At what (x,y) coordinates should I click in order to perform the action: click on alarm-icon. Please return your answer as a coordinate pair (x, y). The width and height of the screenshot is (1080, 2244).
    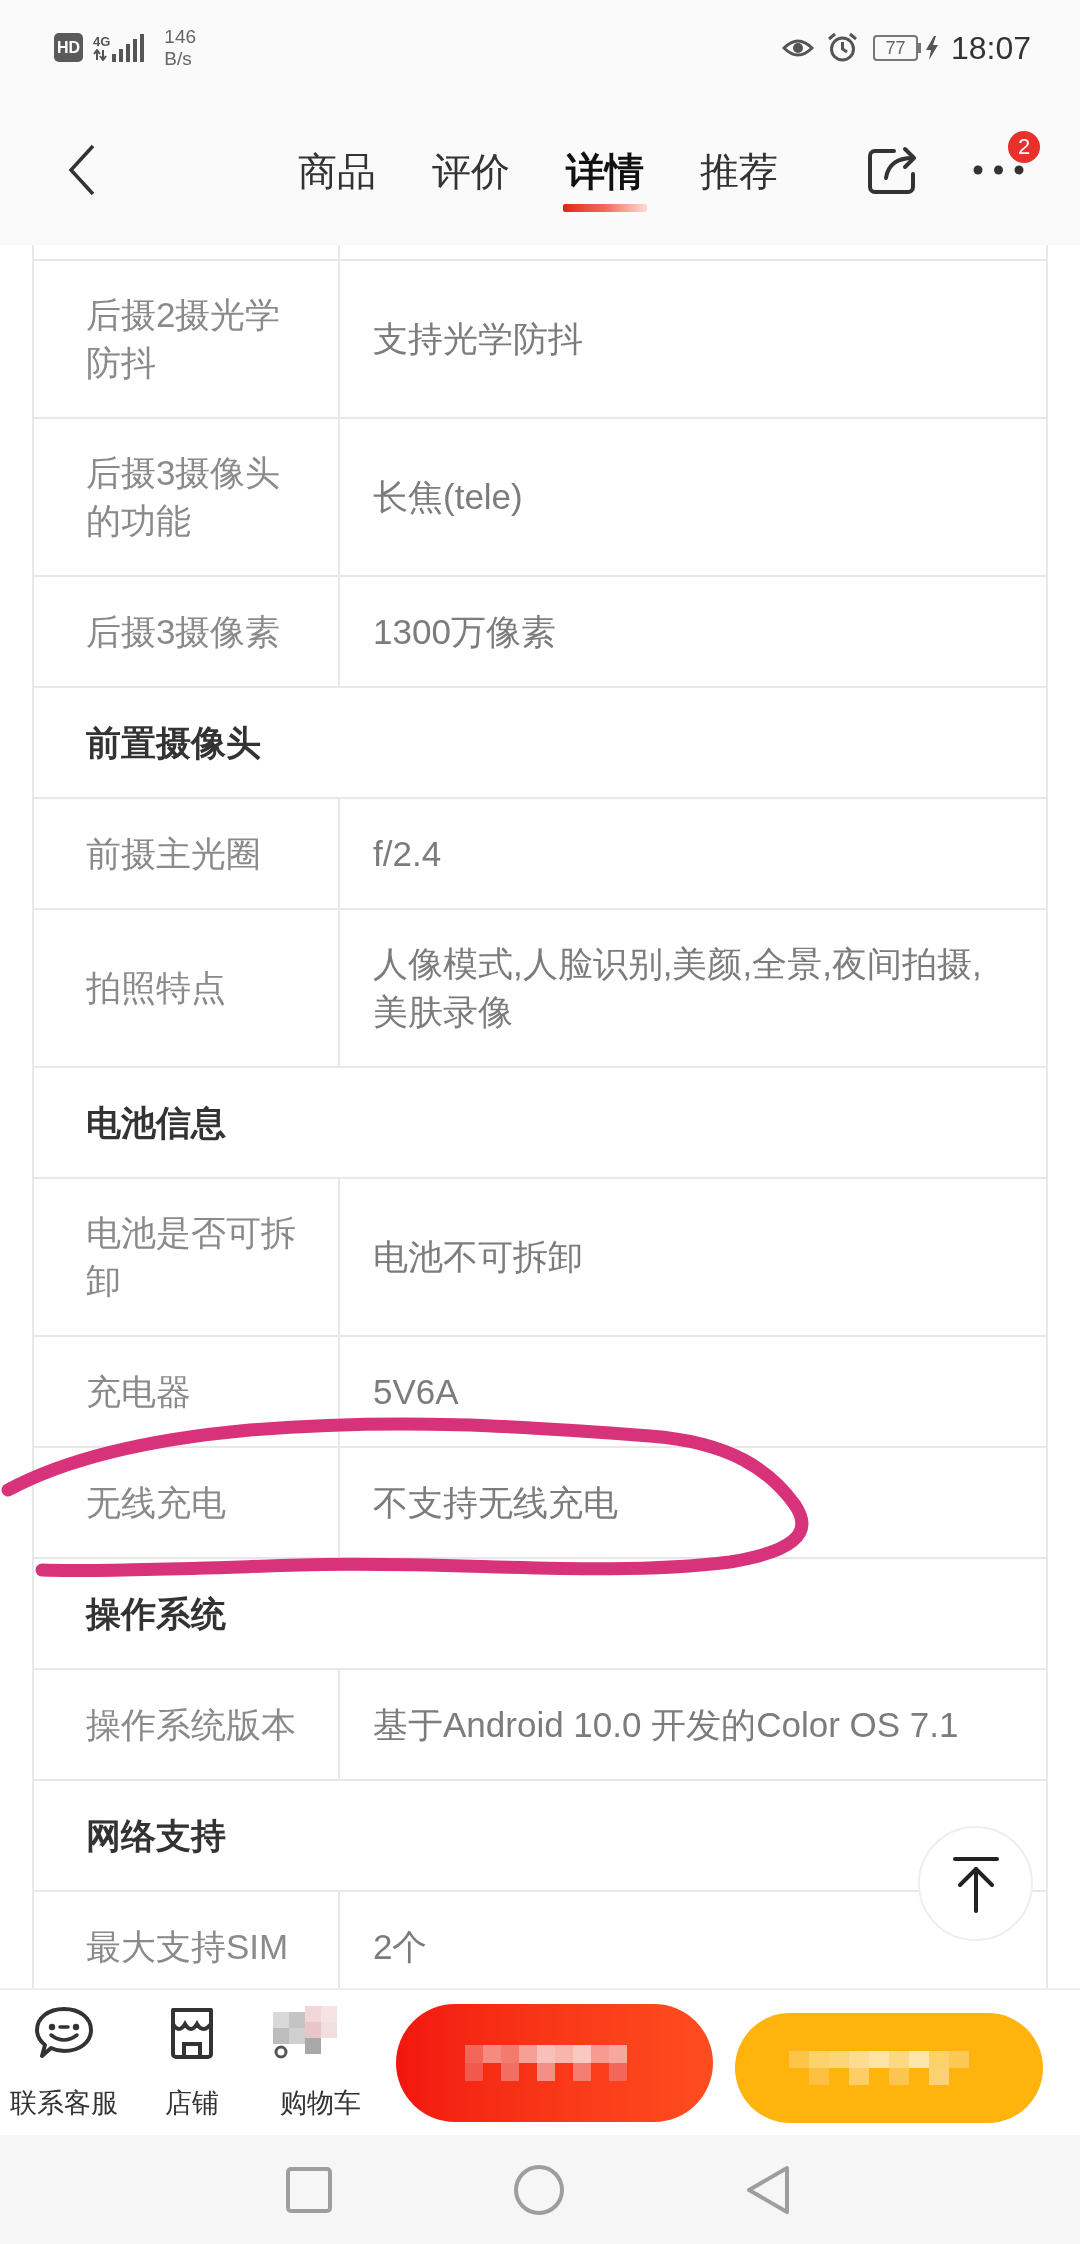
    Looking at the image, I should click on (842, 47).